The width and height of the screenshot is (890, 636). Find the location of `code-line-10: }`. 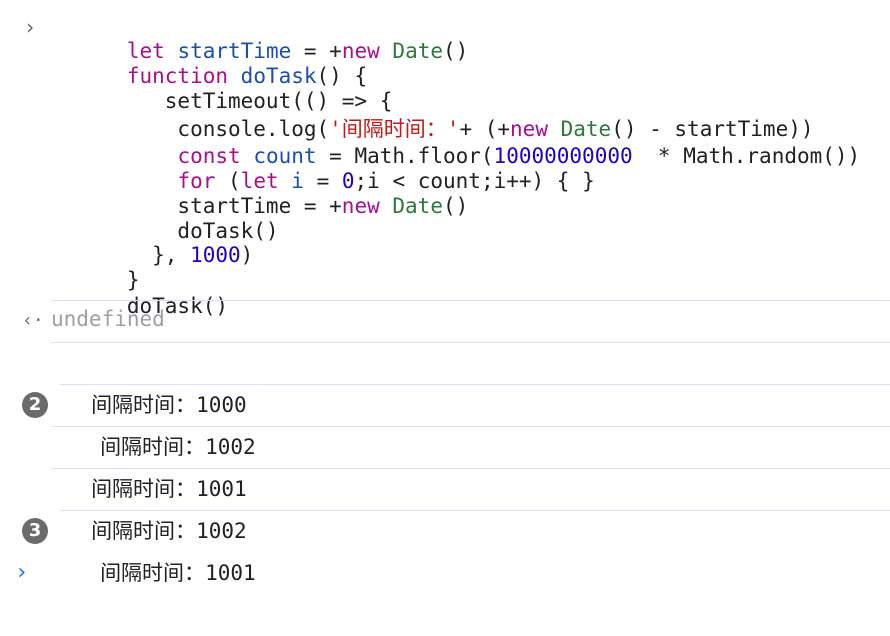

code-line-10: } is located at coordinates (133, 280).